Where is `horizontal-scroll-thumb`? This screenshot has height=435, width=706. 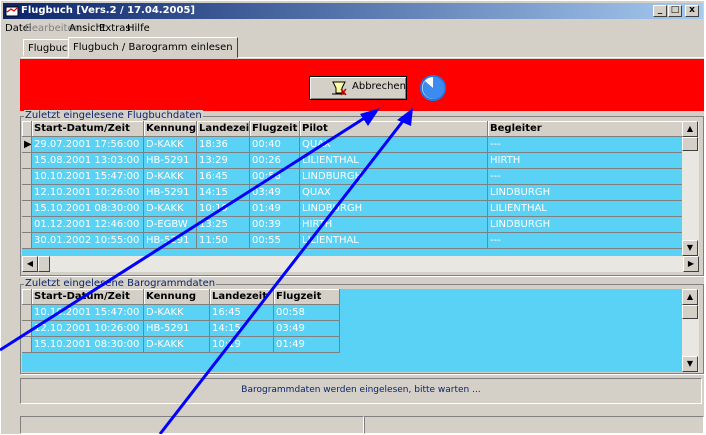 horizontal-scroll-thumb is located at coordinates (44, 264).